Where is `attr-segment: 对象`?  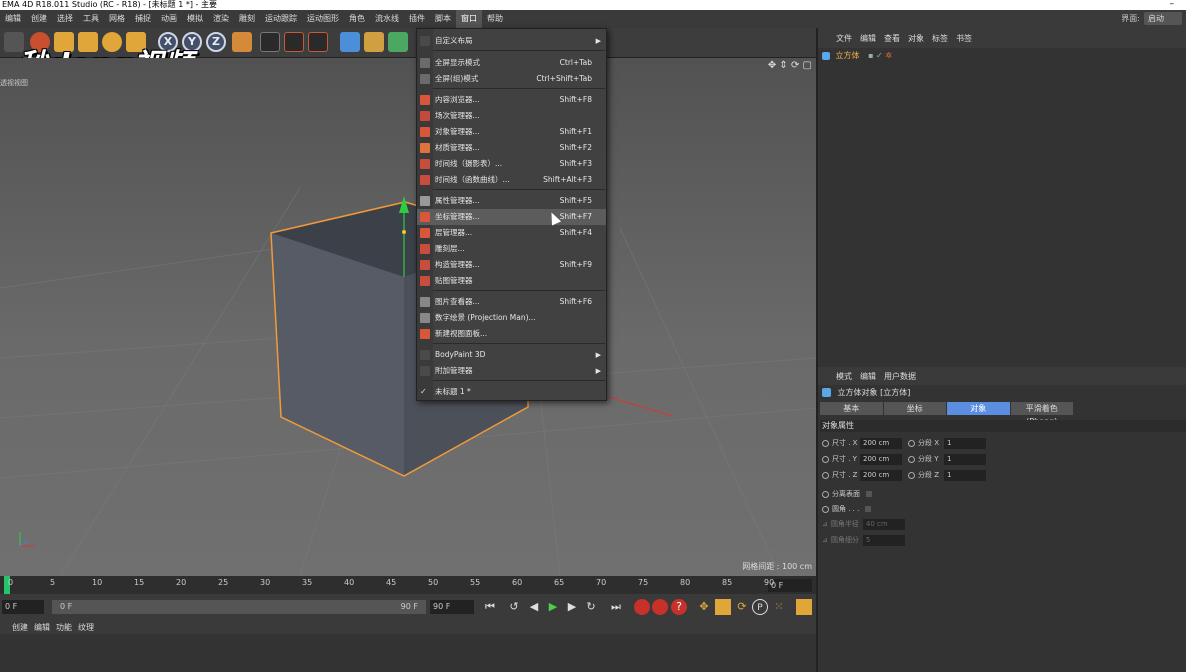 attr-segment: 对象 is located at coordinates (979, 408).